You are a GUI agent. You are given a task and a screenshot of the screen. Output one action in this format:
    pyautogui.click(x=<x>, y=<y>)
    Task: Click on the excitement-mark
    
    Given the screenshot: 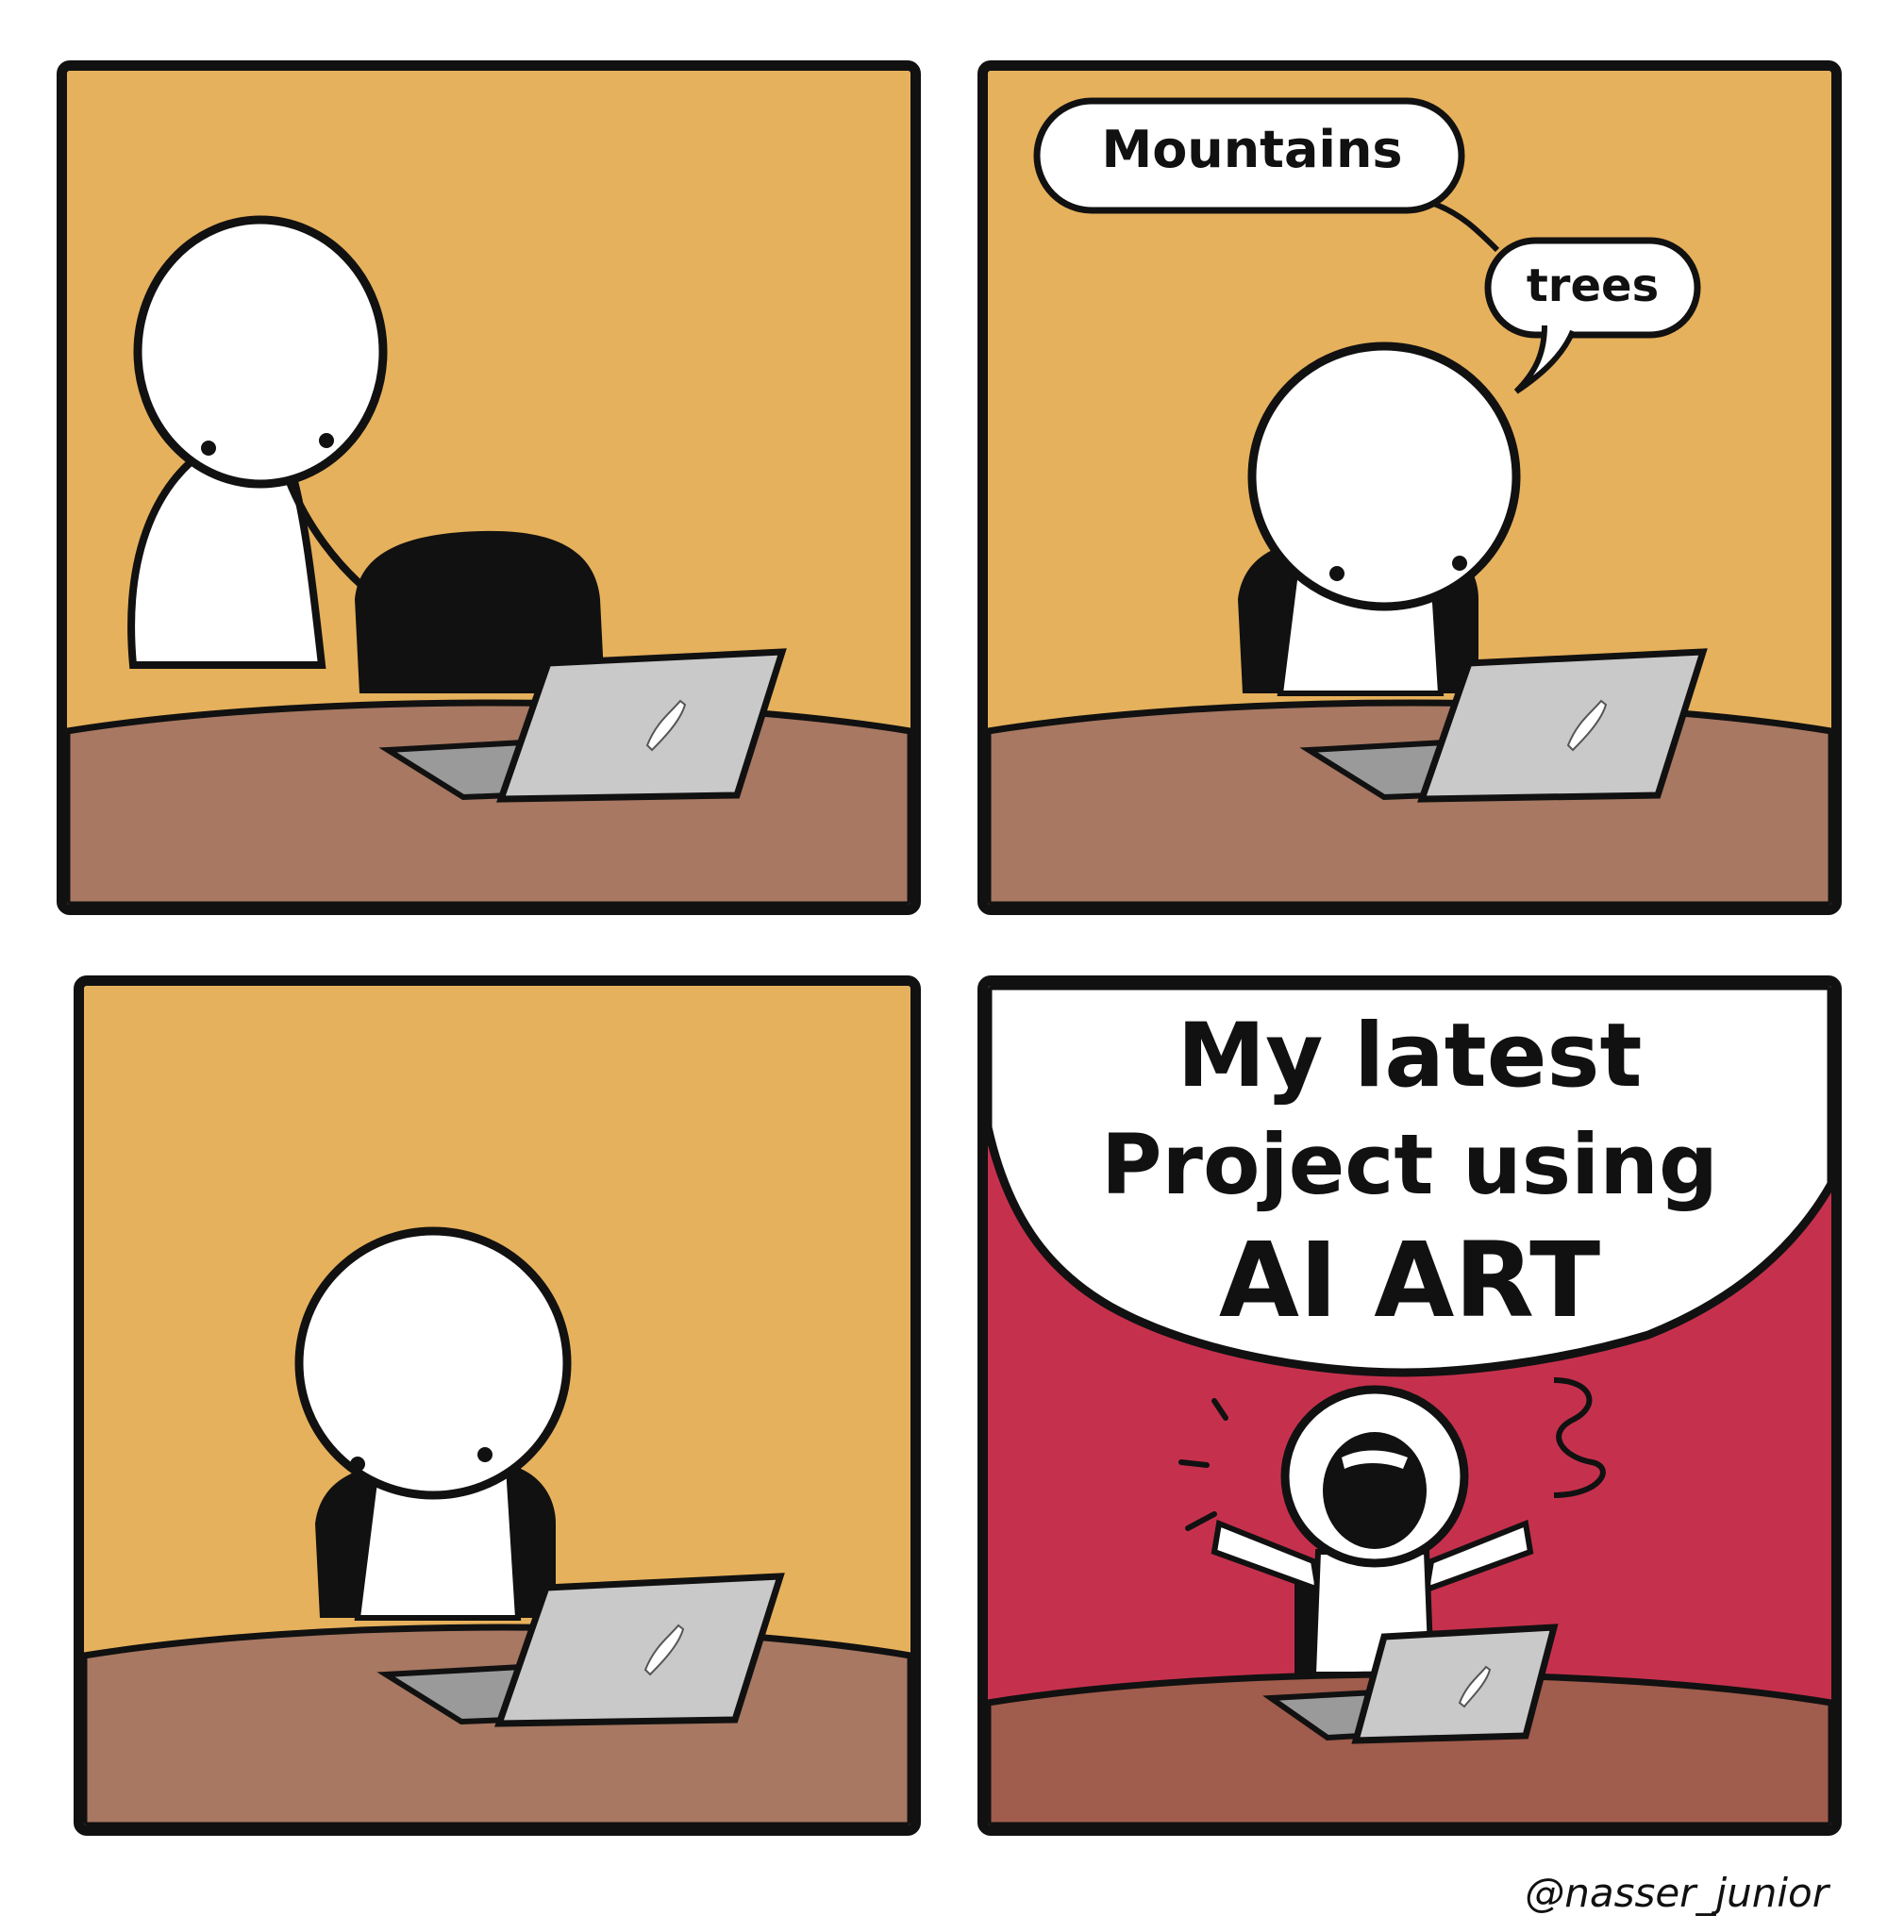 What is the action you would take?
    pyautogui.click(x=1194, y=1464)
    